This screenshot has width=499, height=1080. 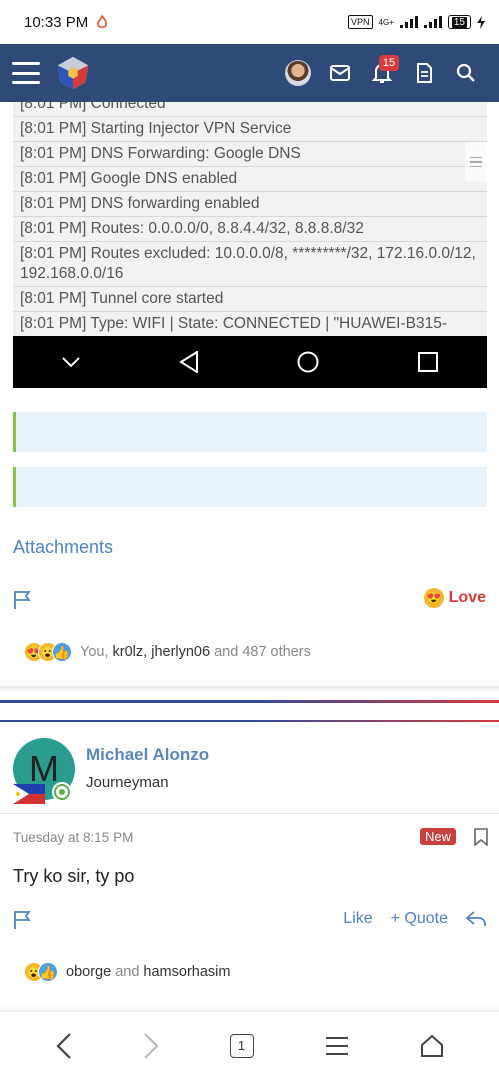 What do you see at coordinates (337, 1046) in the screenshot?
I see `menu-lines-icon` at bounding box center [337, 1046].